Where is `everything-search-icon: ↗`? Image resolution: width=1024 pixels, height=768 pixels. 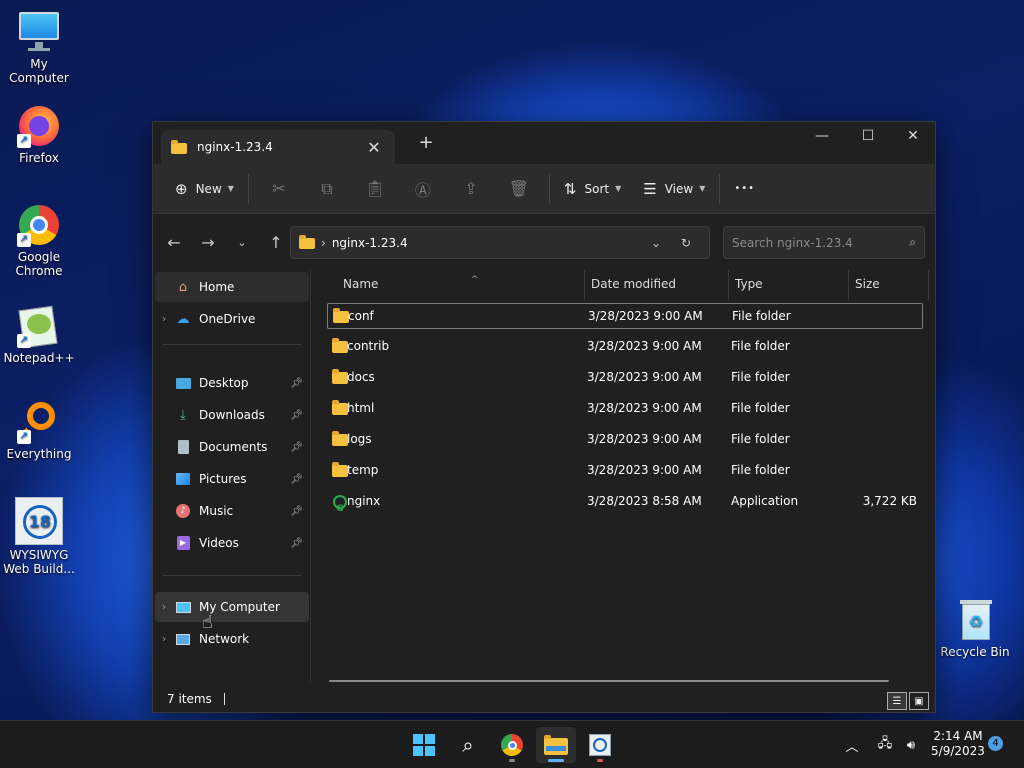
everything-search-icon: ↗ is located at coordinates (39, 422).